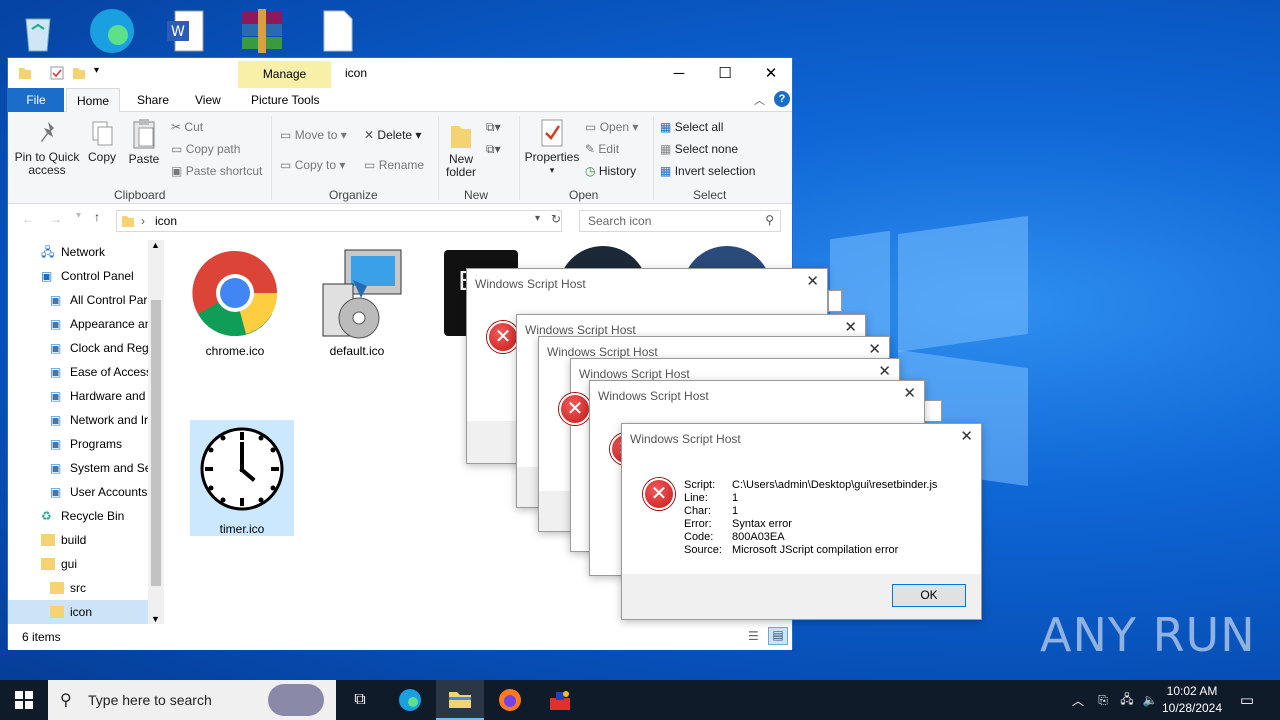 Image resolution: width=1280 pixels, height=720 pixels. Describe the element at coordinates (285, 100) in the screenshot. I see `tab-picture-tools: Picture Tools` at that location.